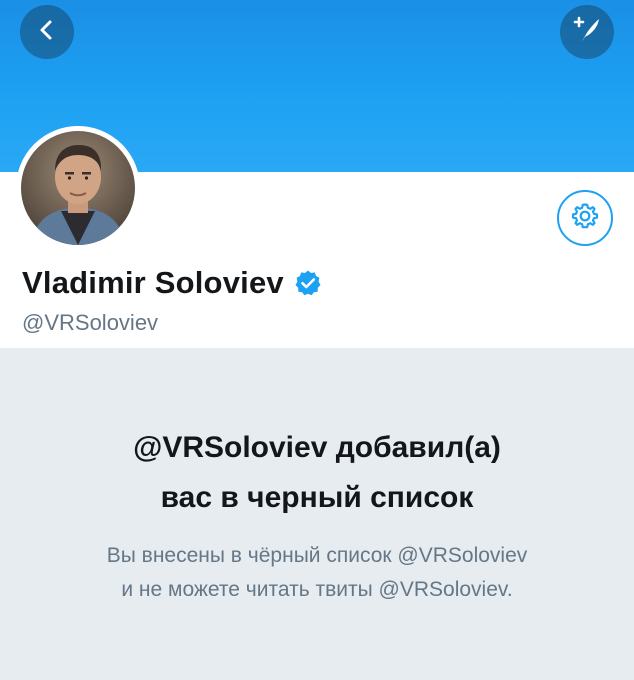 The height and width of the screenshot is (680, 634). What do you see at coordinates (317, 589) in the screenshot?
I see `blocked-description-line2: и не можете читать твиты @VRSoloviev.` at bounding box center [317, 589].